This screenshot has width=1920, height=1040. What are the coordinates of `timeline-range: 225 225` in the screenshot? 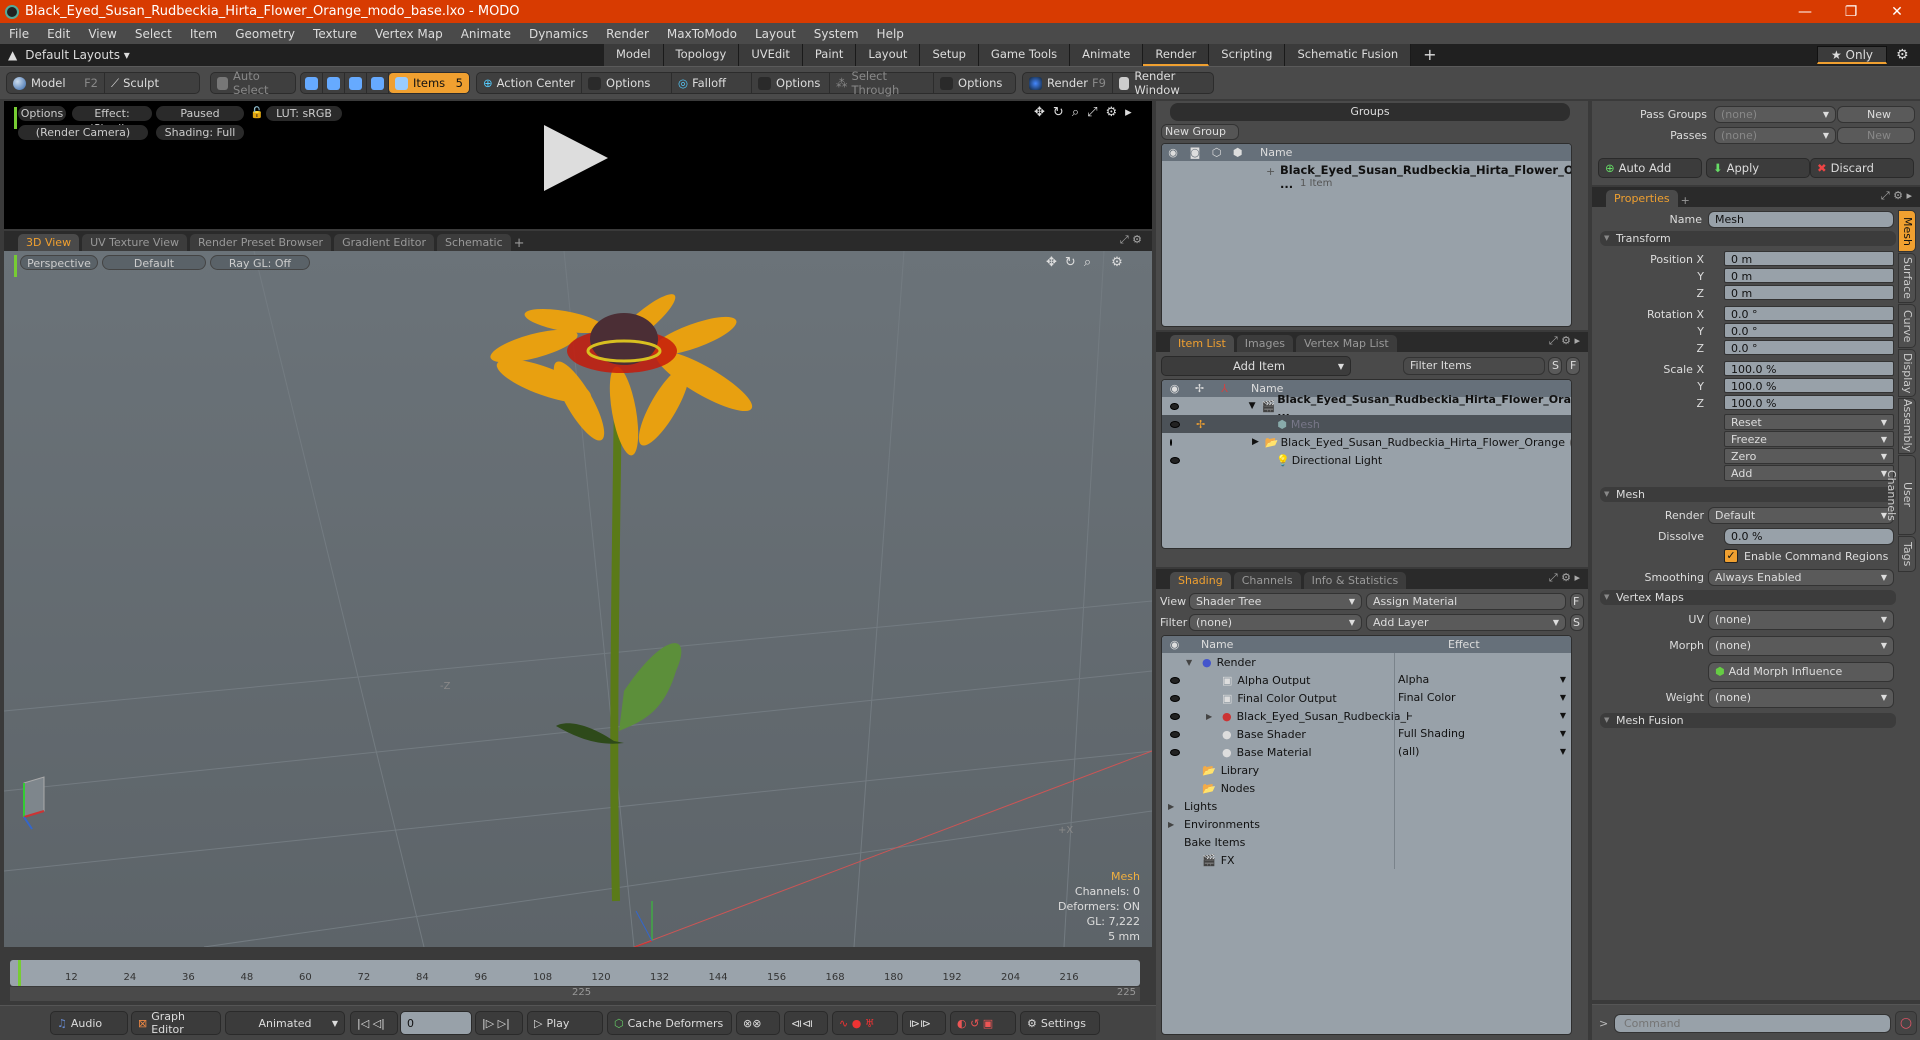 It's located at (575, 994).